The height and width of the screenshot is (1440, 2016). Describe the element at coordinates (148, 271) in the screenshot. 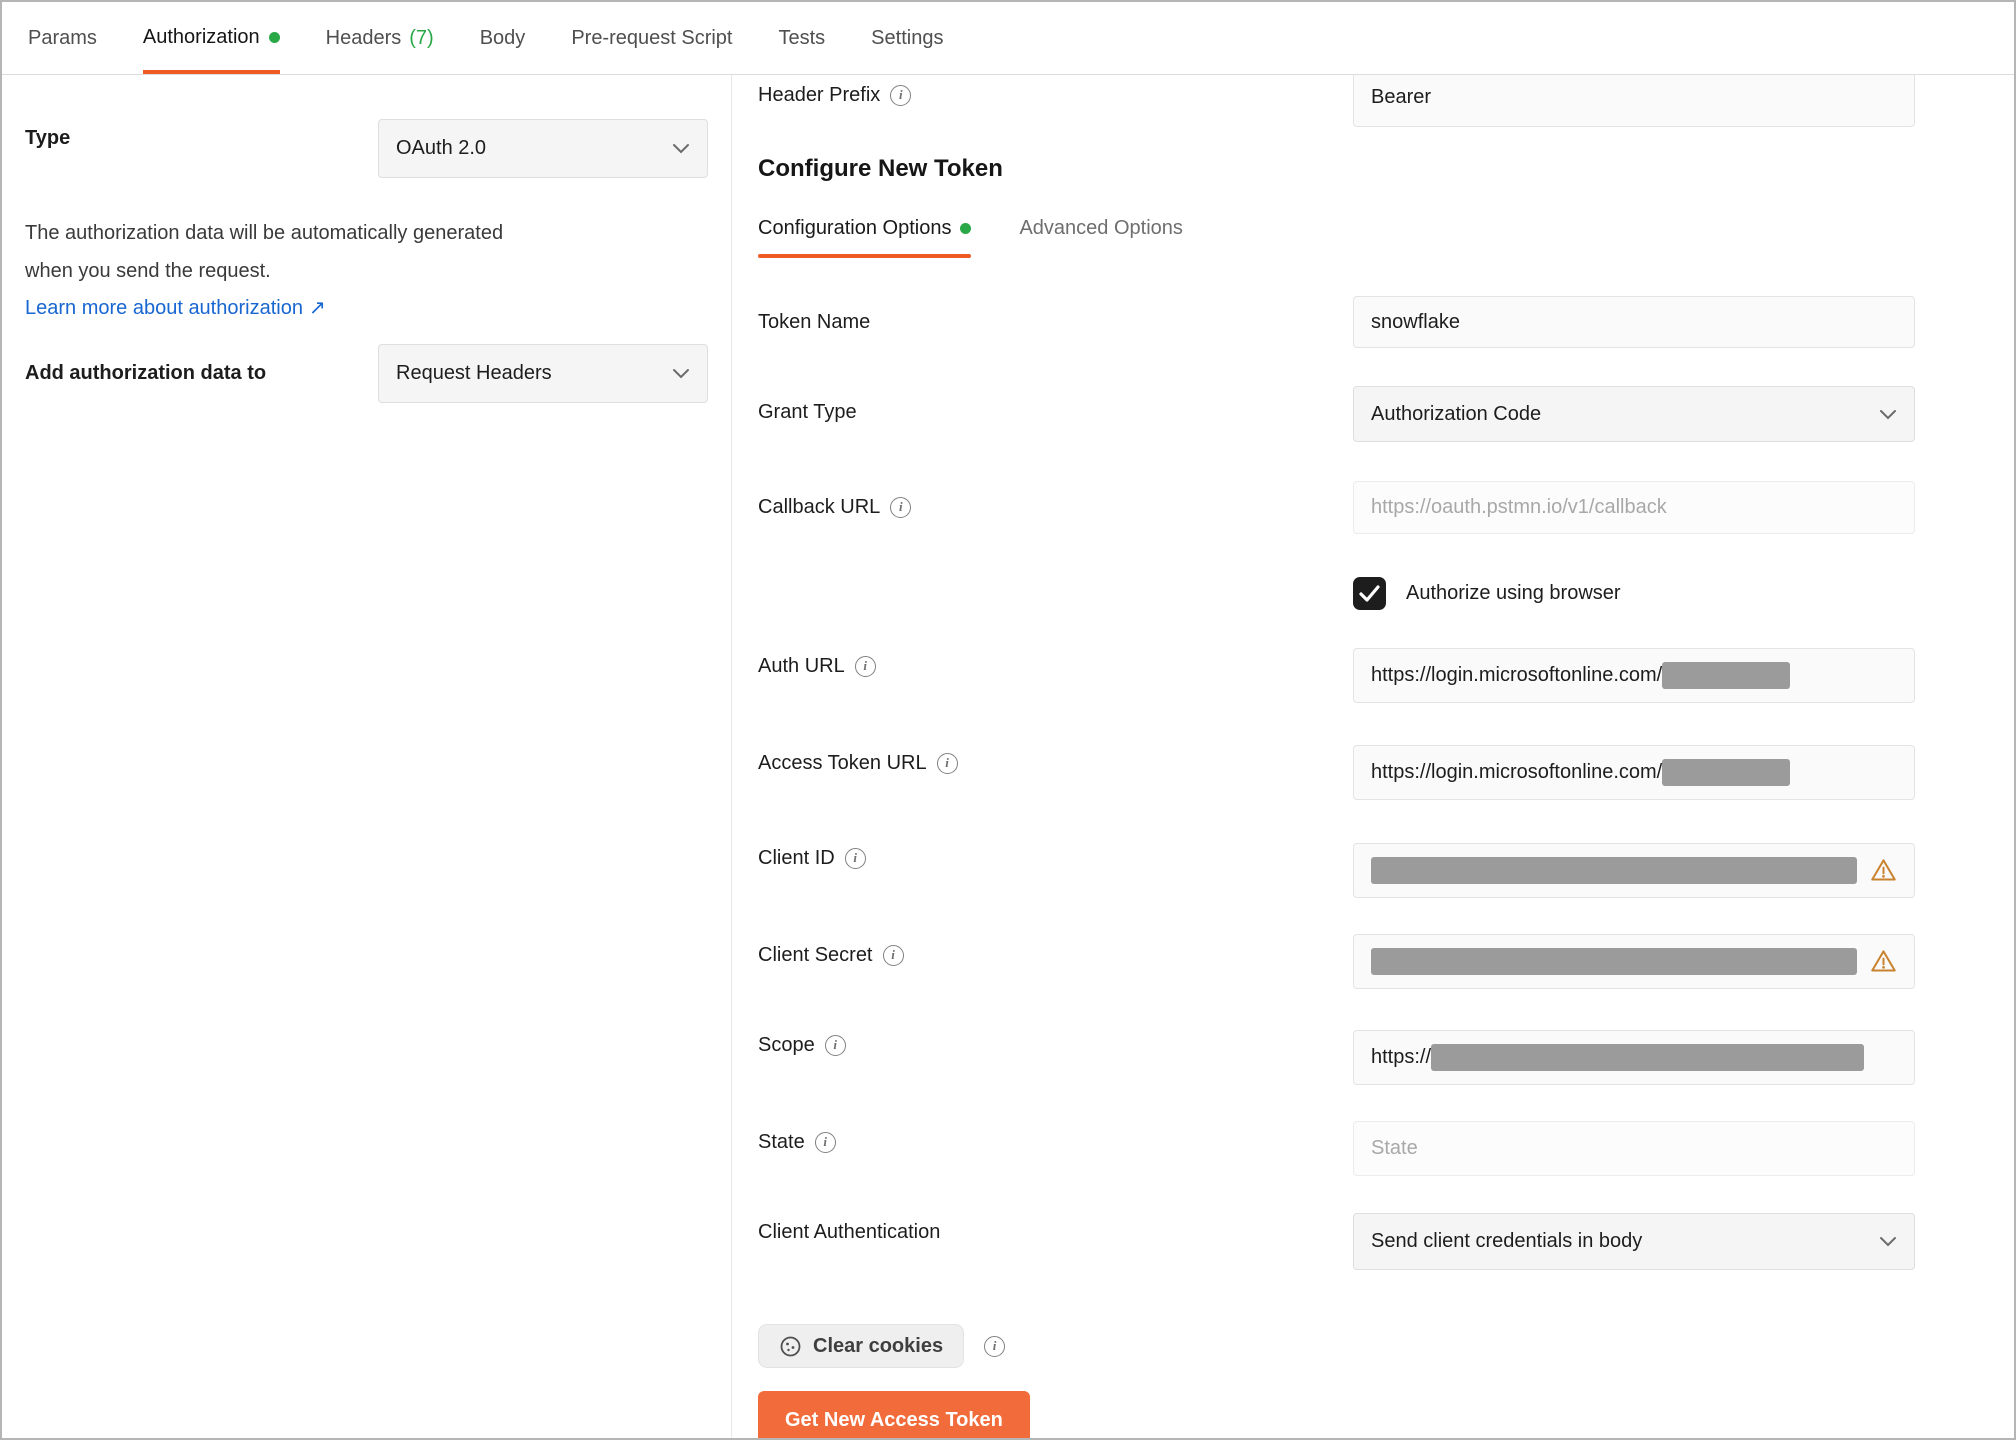

I see `auth-description-line2: when you send the request.` at that location.